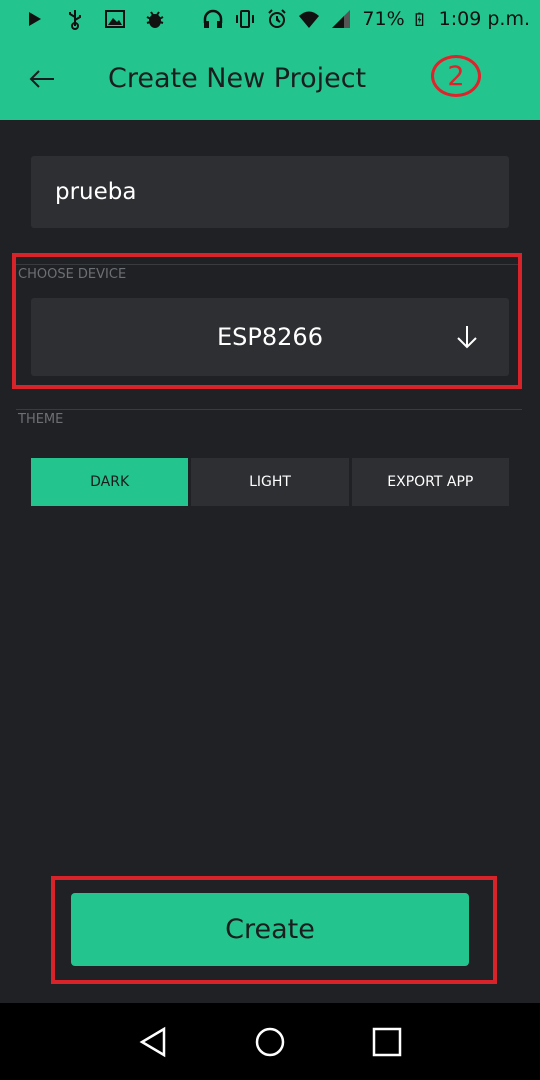 The height and width of the screenshot is (1080, 540). I want to click on nav-recents-button, so click(387, 1042).